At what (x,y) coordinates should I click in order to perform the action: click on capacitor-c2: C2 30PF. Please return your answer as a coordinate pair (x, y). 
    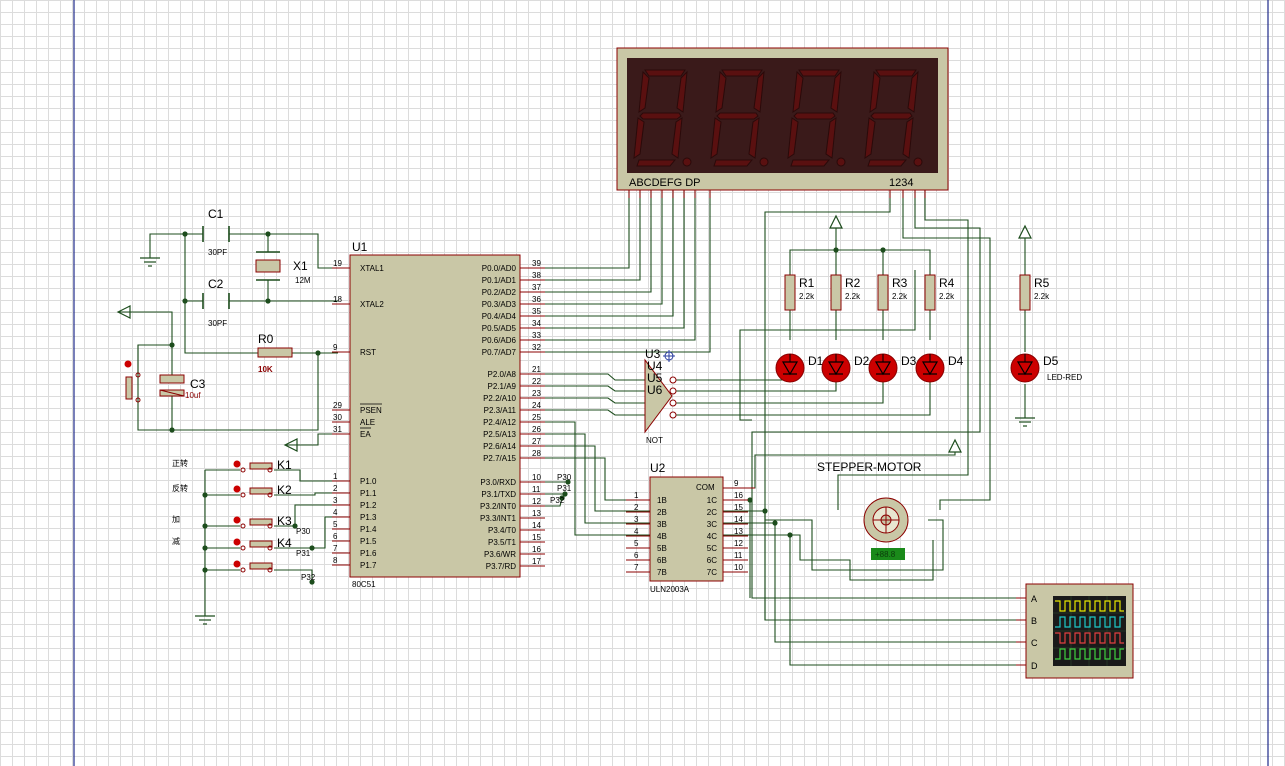
    Looking at the image, I should click on (216, 302).